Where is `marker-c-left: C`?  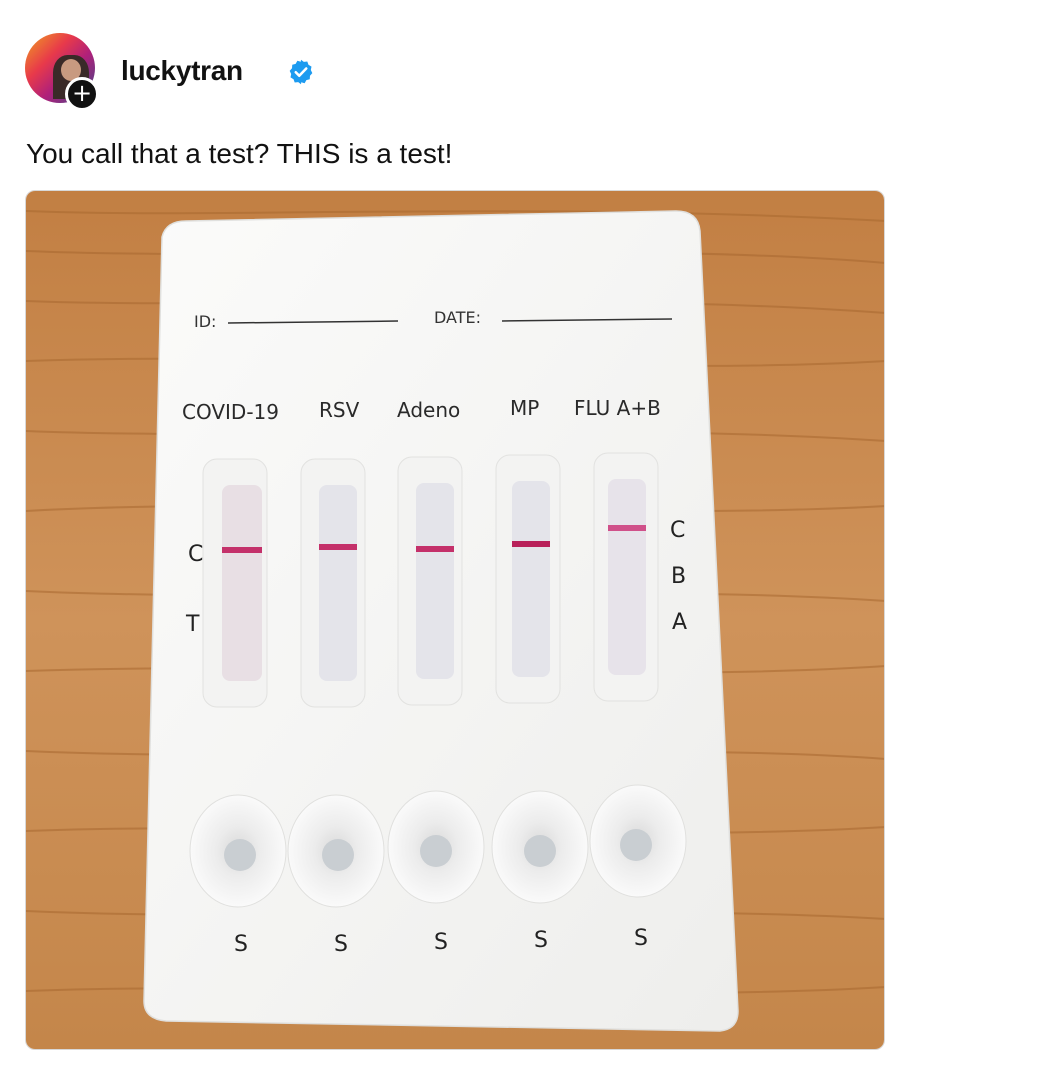
marker-c-left: C is located at coordinates (195, 554).